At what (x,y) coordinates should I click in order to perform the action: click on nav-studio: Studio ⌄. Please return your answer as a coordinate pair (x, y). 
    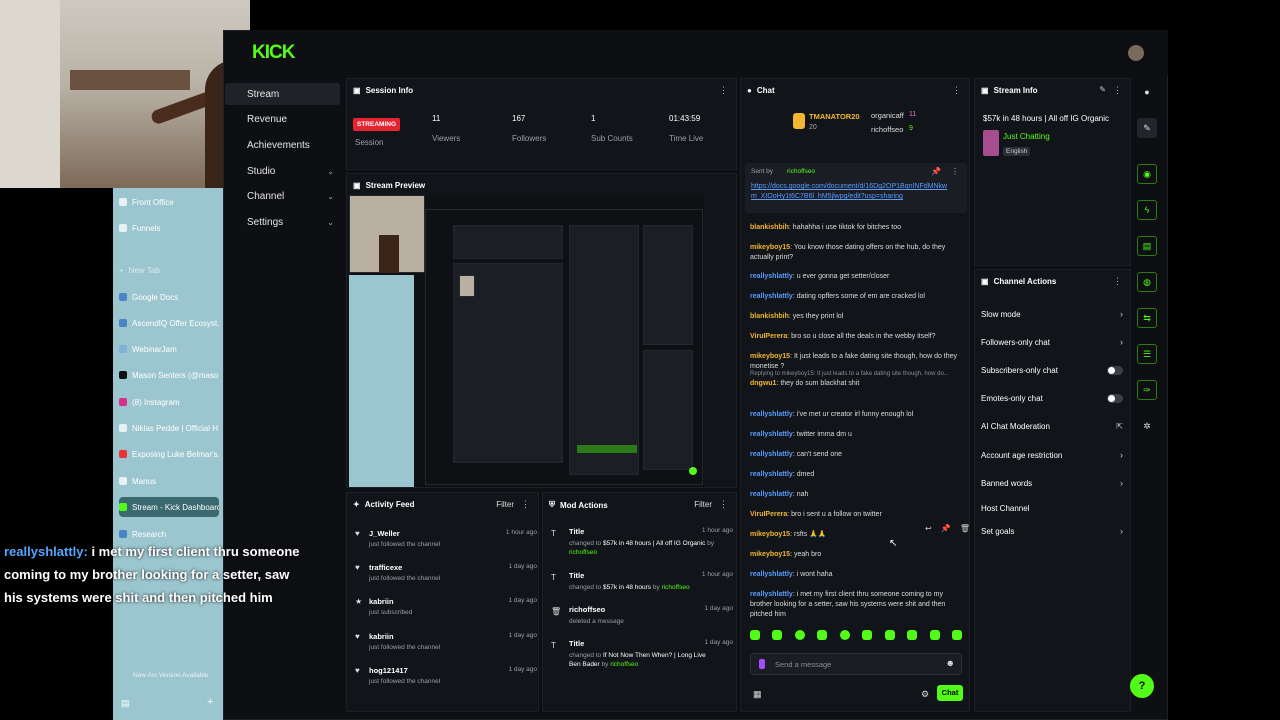
    Looking at the image, I should click on (282, 171).